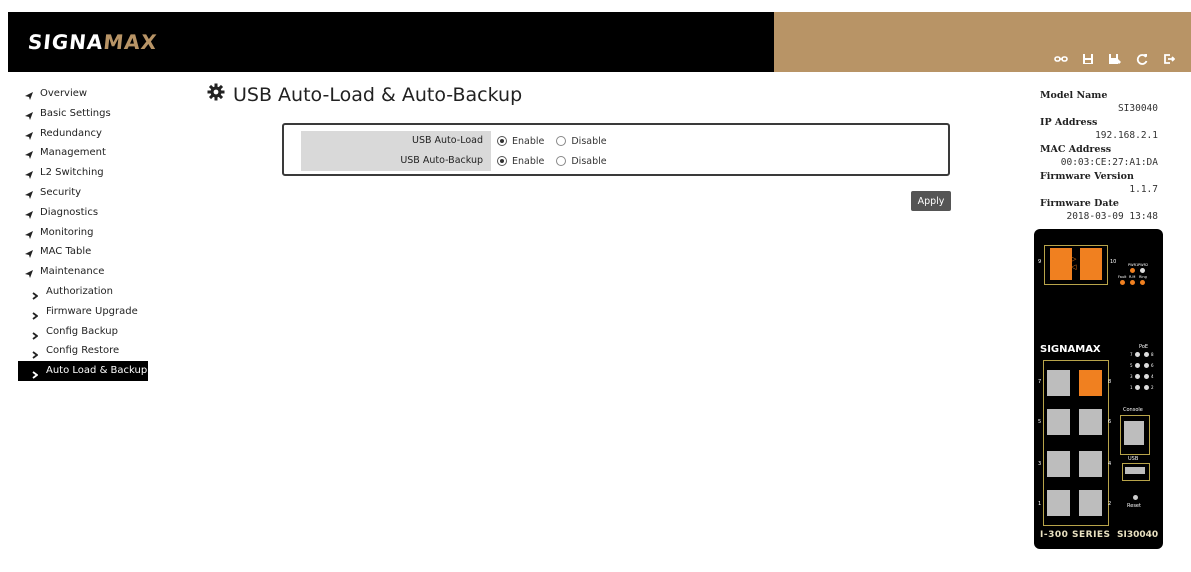  Describe the element at coordinates (82, 331) in the screenshot. I see `sidebar-subitem-label: Config Backup` at that location.